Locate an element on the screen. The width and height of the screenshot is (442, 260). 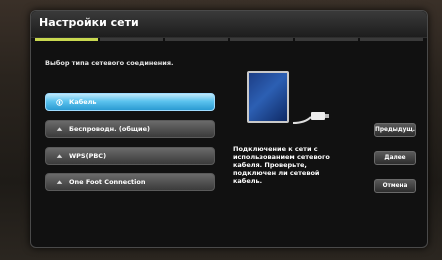
network-cable-icon is located at coordinates (310, 118).